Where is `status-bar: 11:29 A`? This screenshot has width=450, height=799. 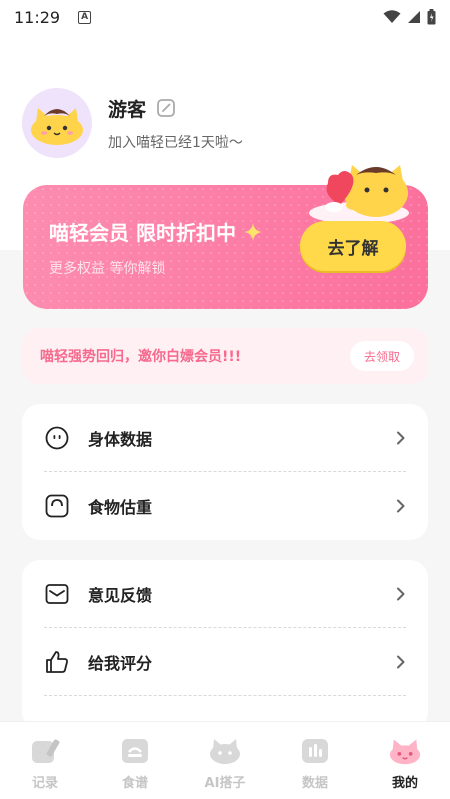 status-bar: 11:29 A is located at coordinates (225, 17).